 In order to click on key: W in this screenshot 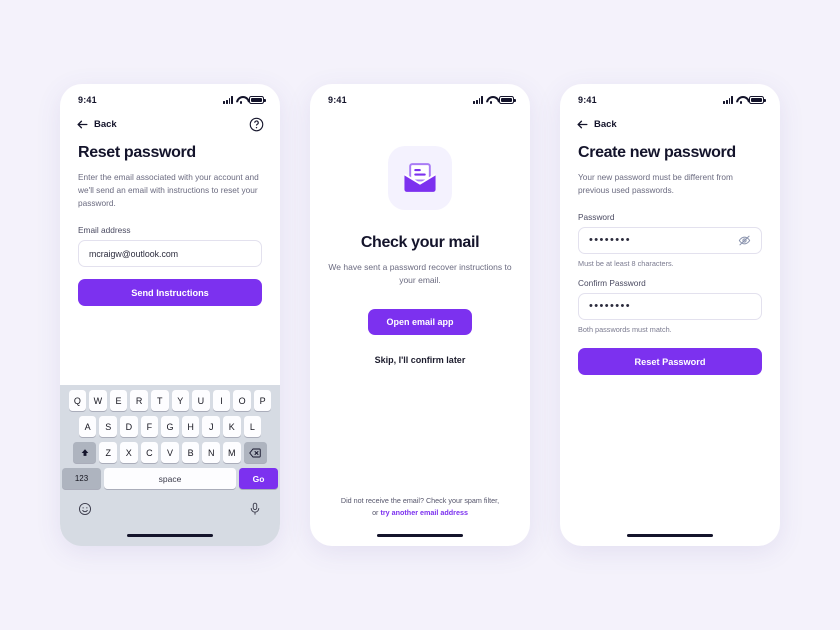, I will do `click(98, 400)`.